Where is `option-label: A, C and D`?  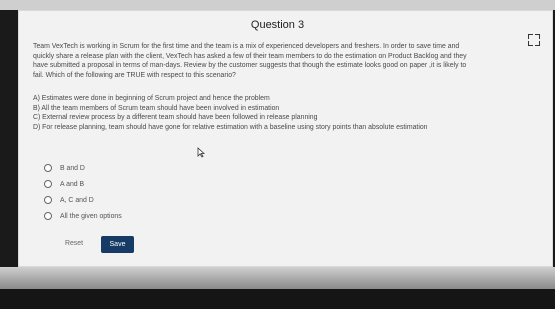
option-label: A, C and D is located at coordinates (77, 200).